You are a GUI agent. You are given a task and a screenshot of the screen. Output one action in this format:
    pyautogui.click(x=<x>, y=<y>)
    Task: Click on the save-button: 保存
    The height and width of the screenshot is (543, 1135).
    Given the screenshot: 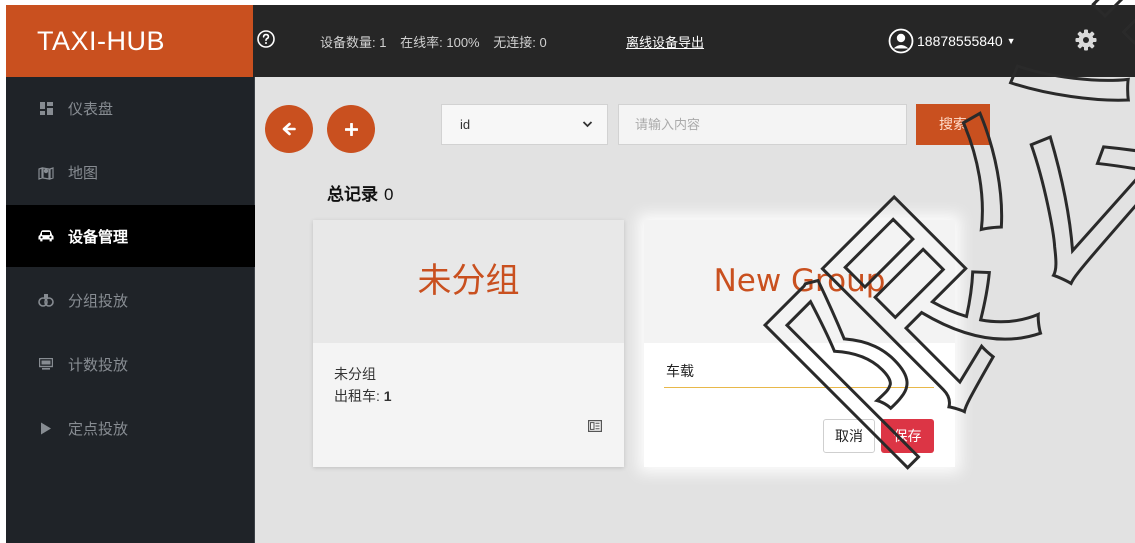 What is the action you would take?
    pyautogui.click(x=907, y=436)
    